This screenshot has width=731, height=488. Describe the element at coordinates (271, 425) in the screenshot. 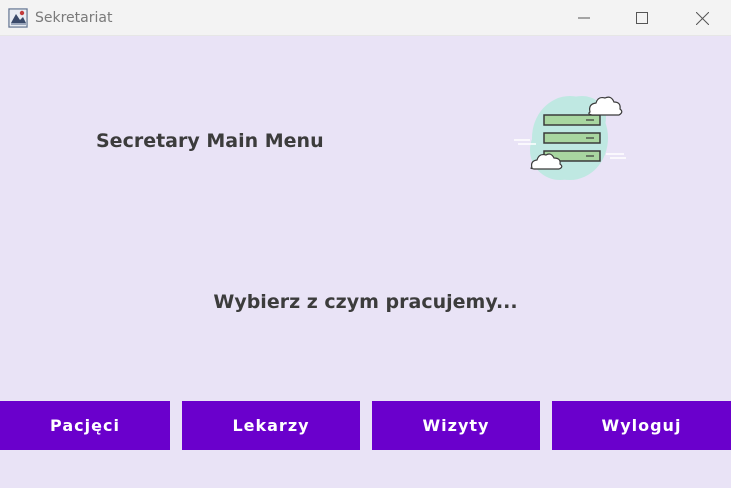

I see `doctors-button: Lekarzy` at that location.